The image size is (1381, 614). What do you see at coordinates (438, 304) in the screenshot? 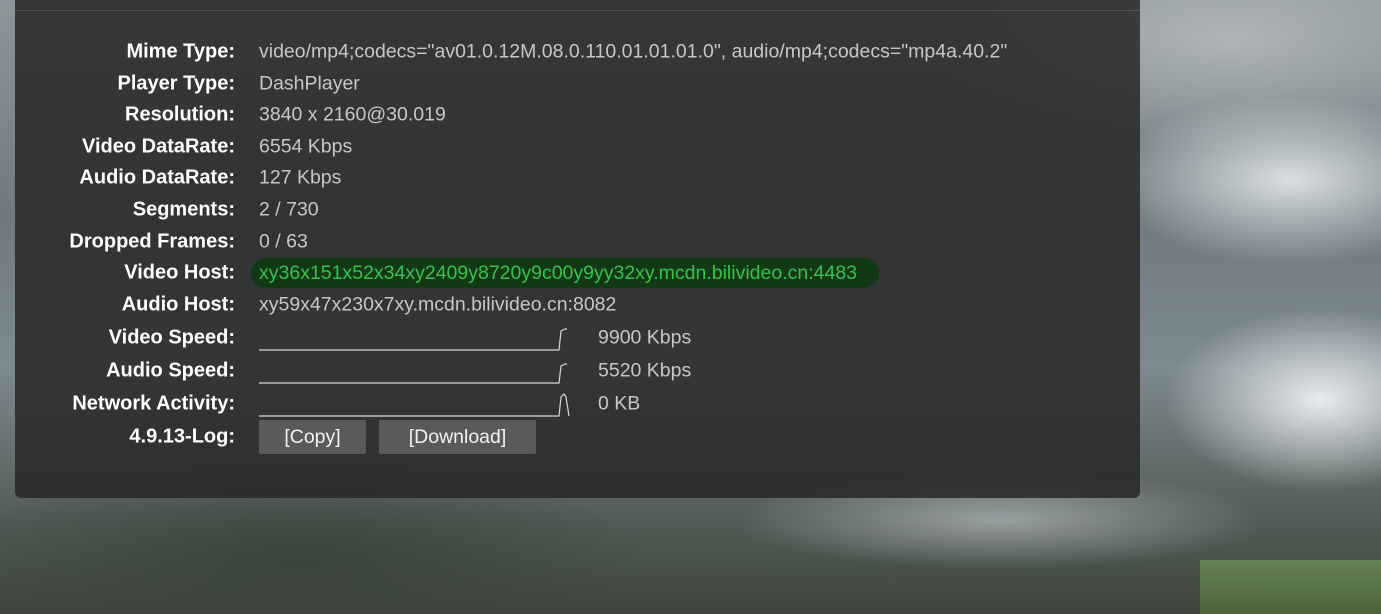
I see `audio-host-value: xy59x47x230x7xy.mcdn.bilivideo.cn:8082` at bounding box center [438, 304].